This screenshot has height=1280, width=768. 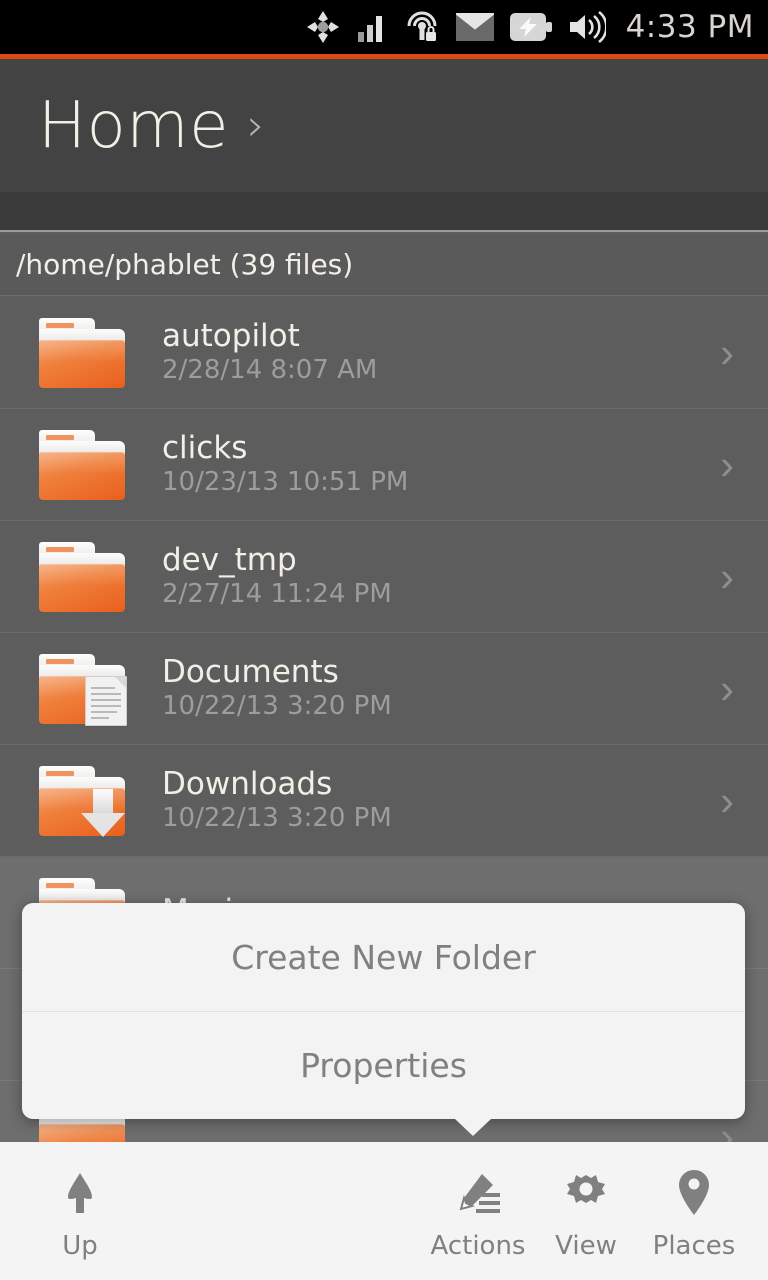 What do you see at coordinates (229, 559) in the screenshot?
I see `file-name: dev_tmp` at bounding box center [229, 559].